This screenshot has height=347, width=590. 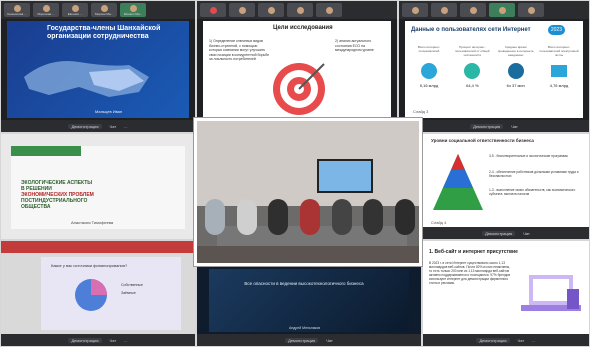 I want to click on green-accent, so click(x=46, y=151).